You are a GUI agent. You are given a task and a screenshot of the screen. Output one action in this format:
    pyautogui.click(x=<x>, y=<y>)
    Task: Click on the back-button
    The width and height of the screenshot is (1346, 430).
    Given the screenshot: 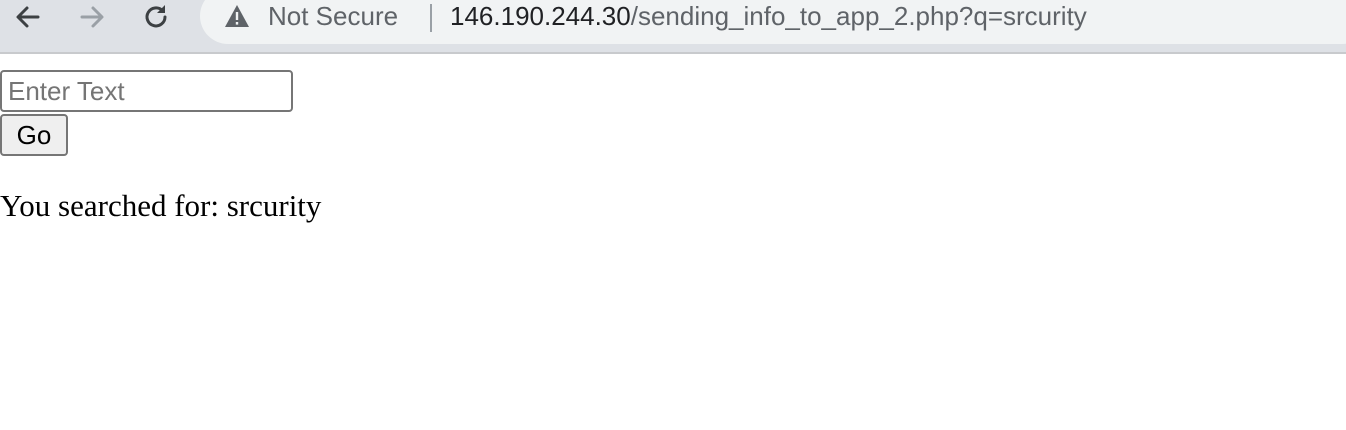 What is the action you would take?
    pyautogui.click(x=28, y=17)
    